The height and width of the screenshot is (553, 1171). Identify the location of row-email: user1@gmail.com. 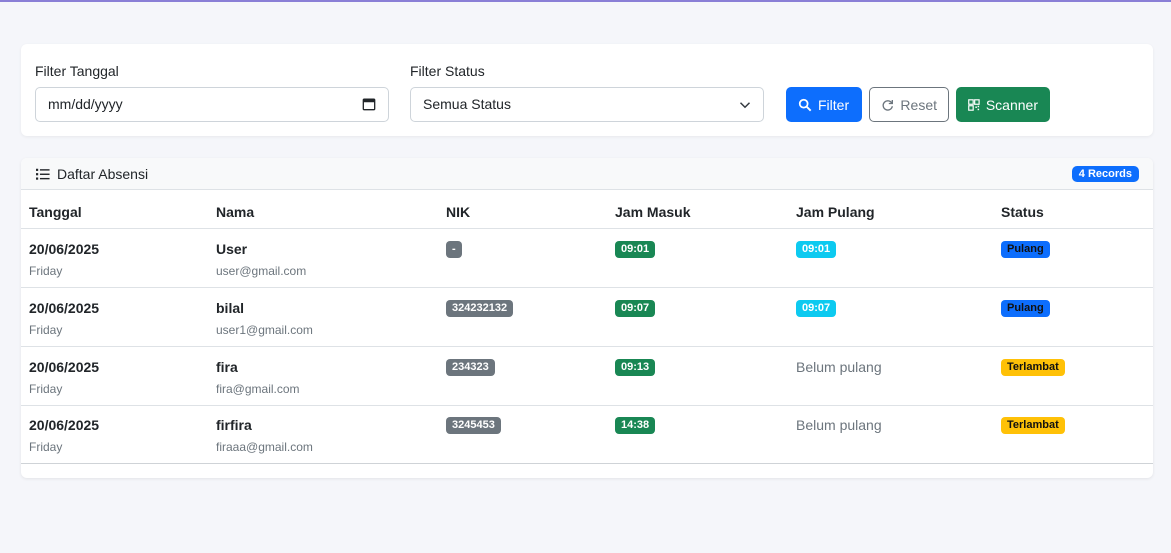
(264, 330).